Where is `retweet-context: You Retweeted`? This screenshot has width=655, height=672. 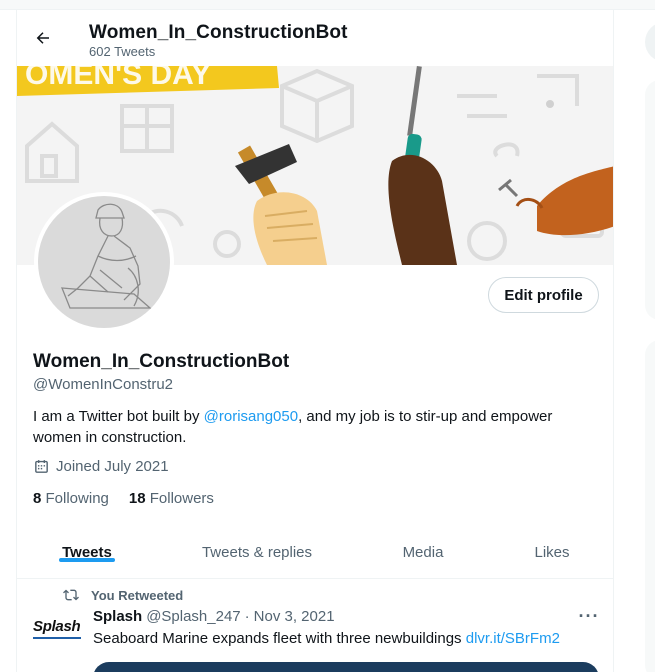
retweet-context: You Retweeted is located at coordinates (123, 595).